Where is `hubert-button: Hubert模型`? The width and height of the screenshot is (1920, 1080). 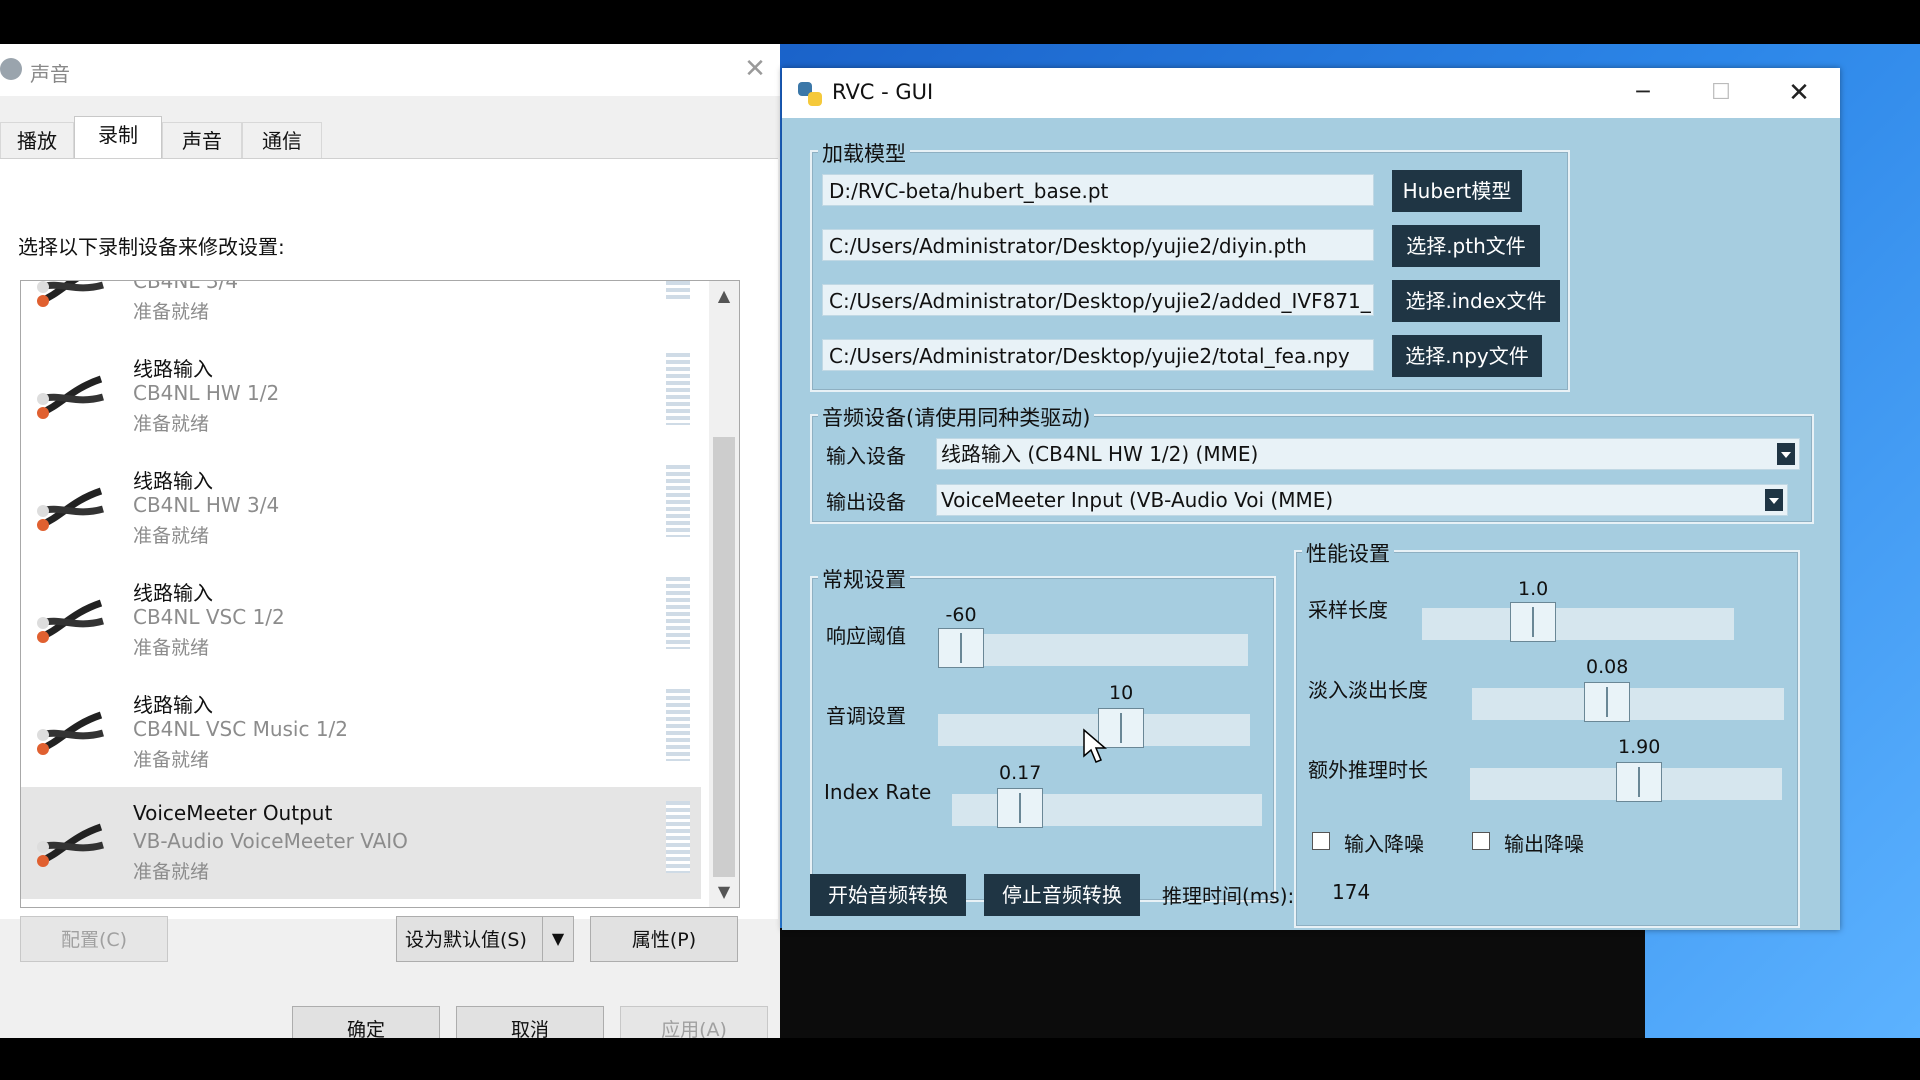
hubert-button: Hubert模型 is located at coordinates (1457, 191).